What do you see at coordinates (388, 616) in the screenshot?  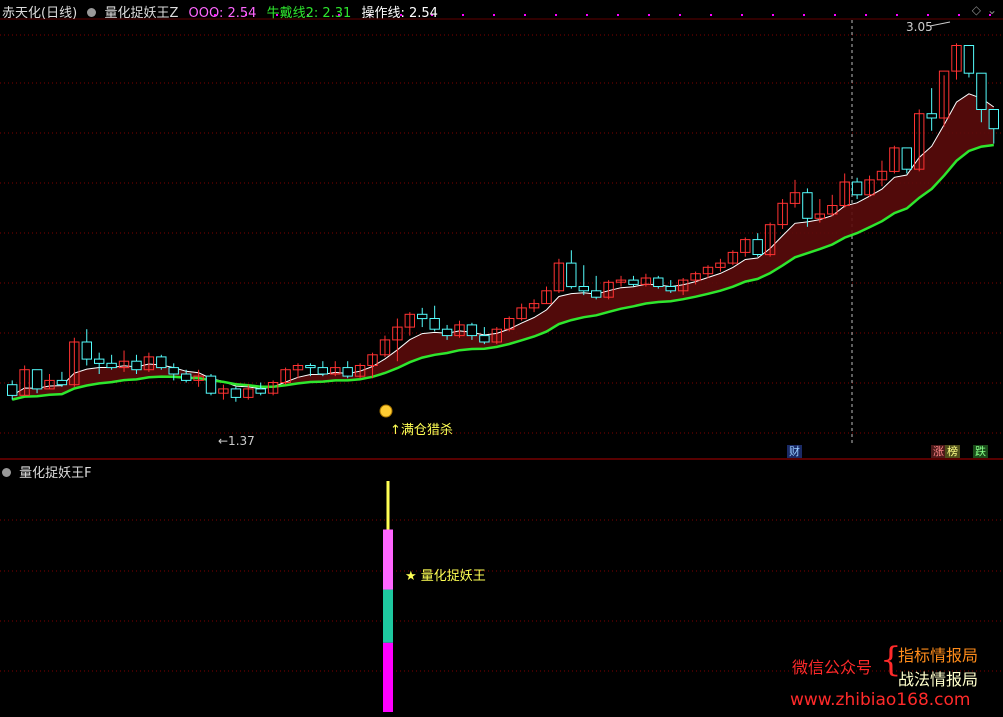 I see `signal-segment-cyan` at bounding box center [388, 616].